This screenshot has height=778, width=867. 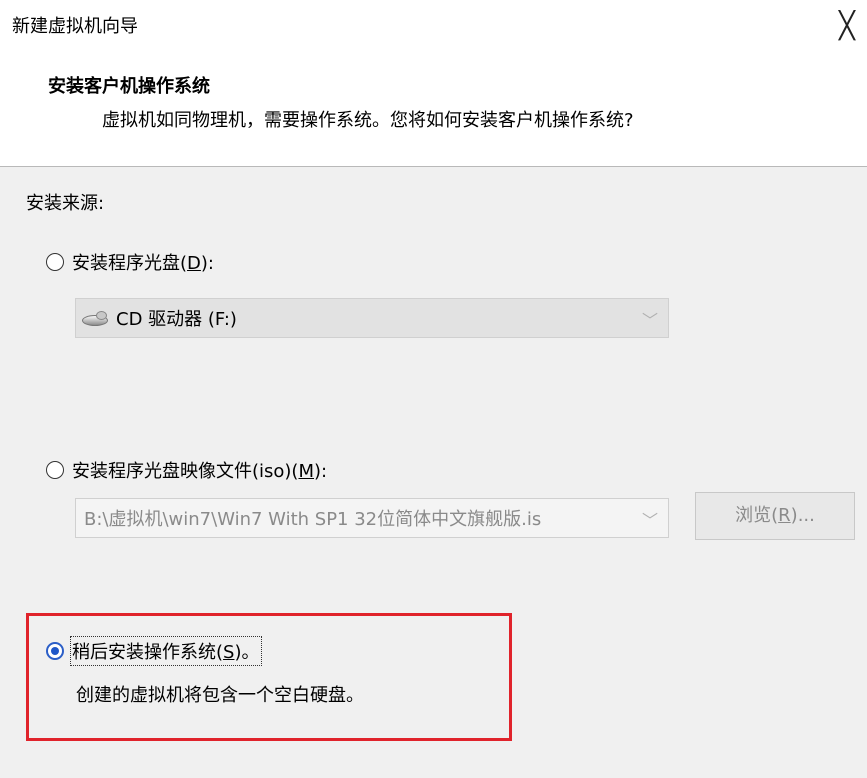 I want to click on cd-drive-icon, so click(x=95, y=318).